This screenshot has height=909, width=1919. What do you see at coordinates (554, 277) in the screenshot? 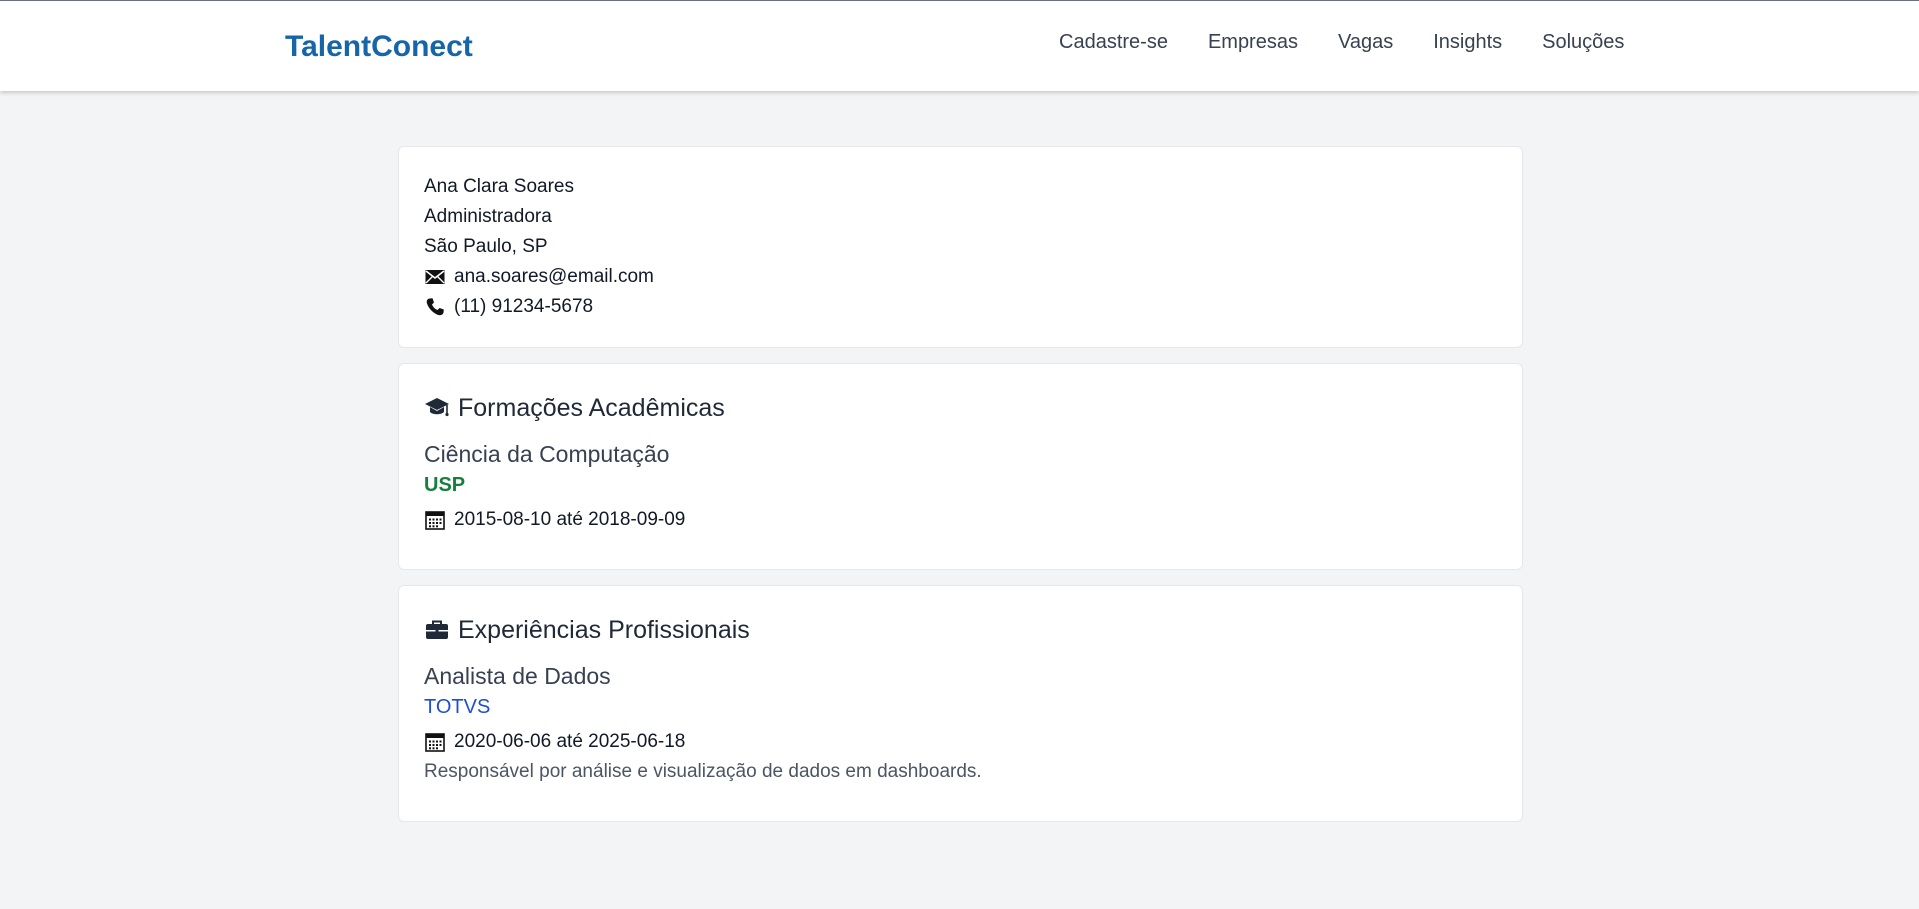
I see `profile-email: ana.soares@email.com` at bounding box center [554, 277].